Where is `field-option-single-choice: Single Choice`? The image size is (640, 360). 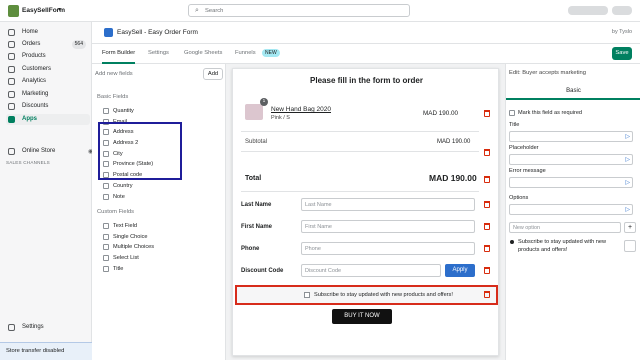
field-option-single-choice: Single Choice is located at coordinates (125, 237).